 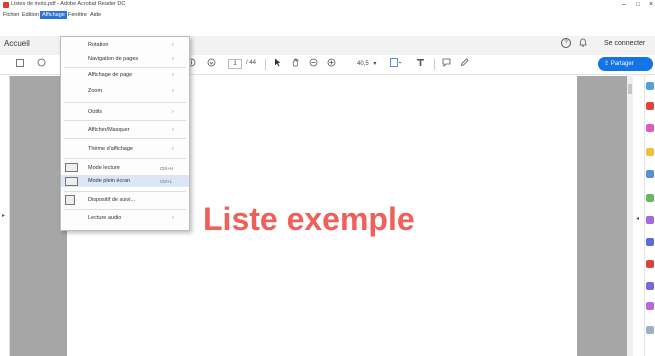 What do you see at coordinates (650, 86) in the screenshot?
I see `export-pdf-icon` at bounding box center [650, 86].